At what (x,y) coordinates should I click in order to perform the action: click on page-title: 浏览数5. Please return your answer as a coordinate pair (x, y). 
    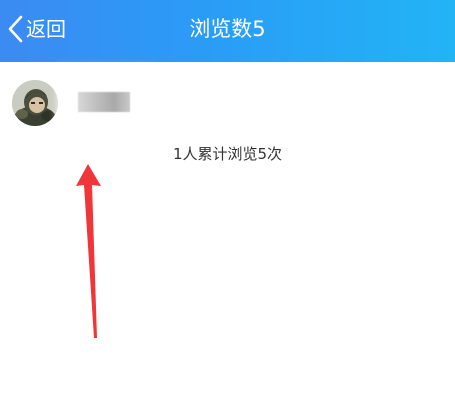
    Looking at the image, I should click on (227, 29).